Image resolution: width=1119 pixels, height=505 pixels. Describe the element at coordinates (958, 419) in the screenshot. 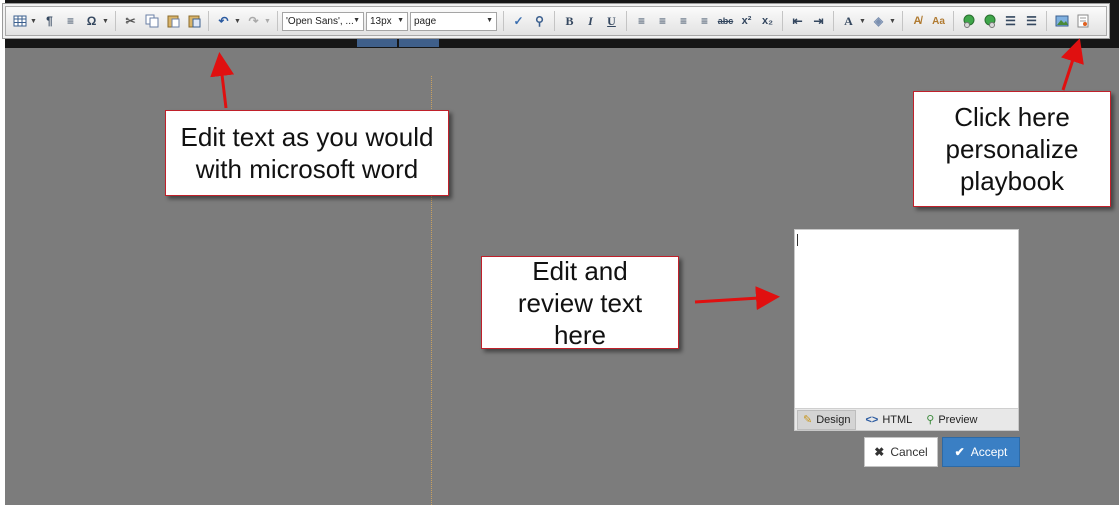

I see `tab-preview-label: Preview` at that location.